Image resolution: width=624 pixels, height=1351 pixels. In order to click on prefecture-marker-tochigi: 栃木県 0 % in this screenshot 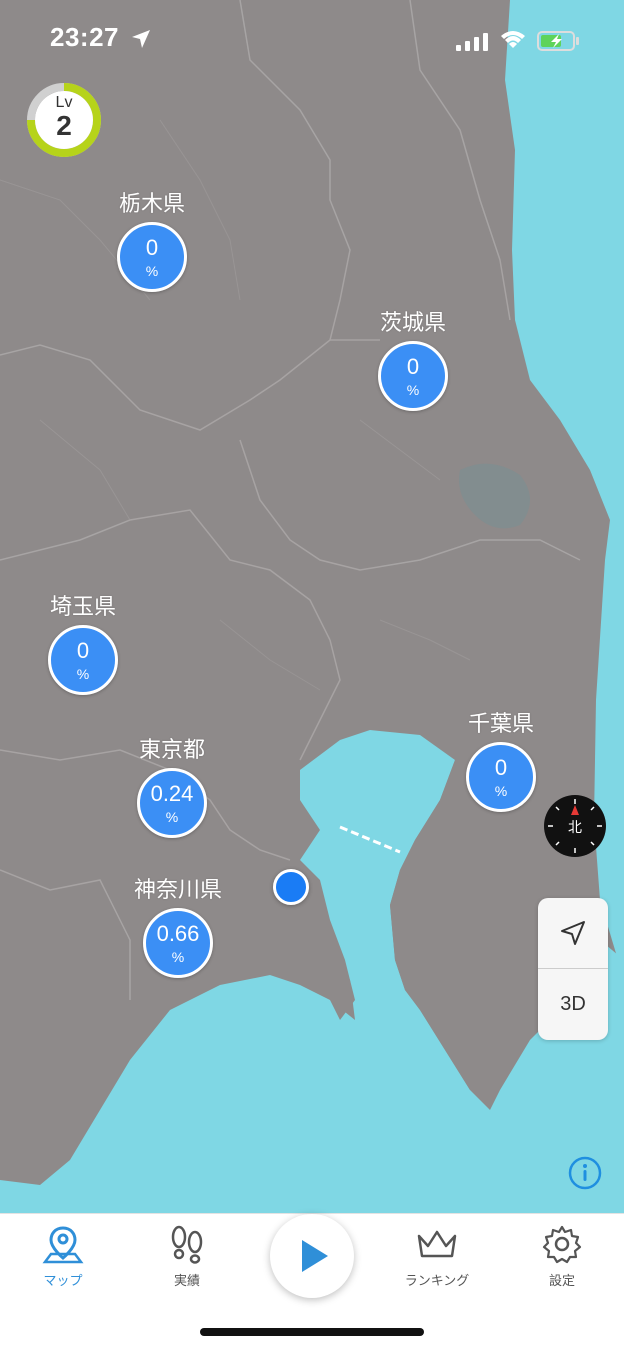, I will do `click(152, 239)`.